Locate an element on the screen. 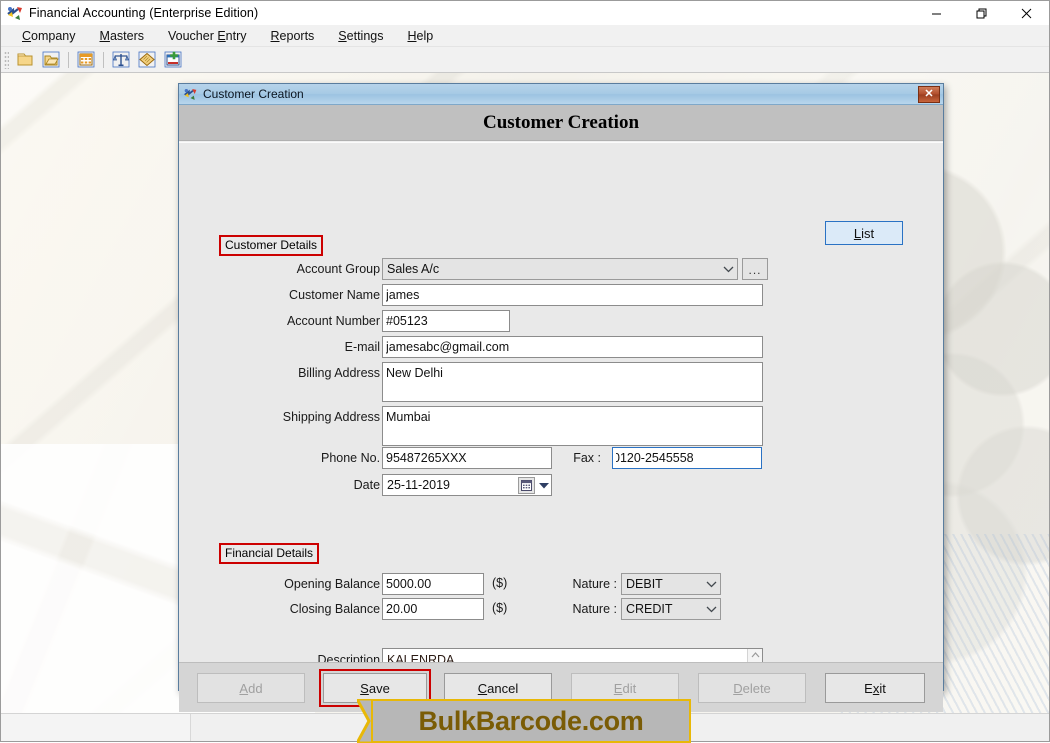 The width and height of the screenshot is (1050, 743). shipping-address-textarea is located at coordinates (572, 426).